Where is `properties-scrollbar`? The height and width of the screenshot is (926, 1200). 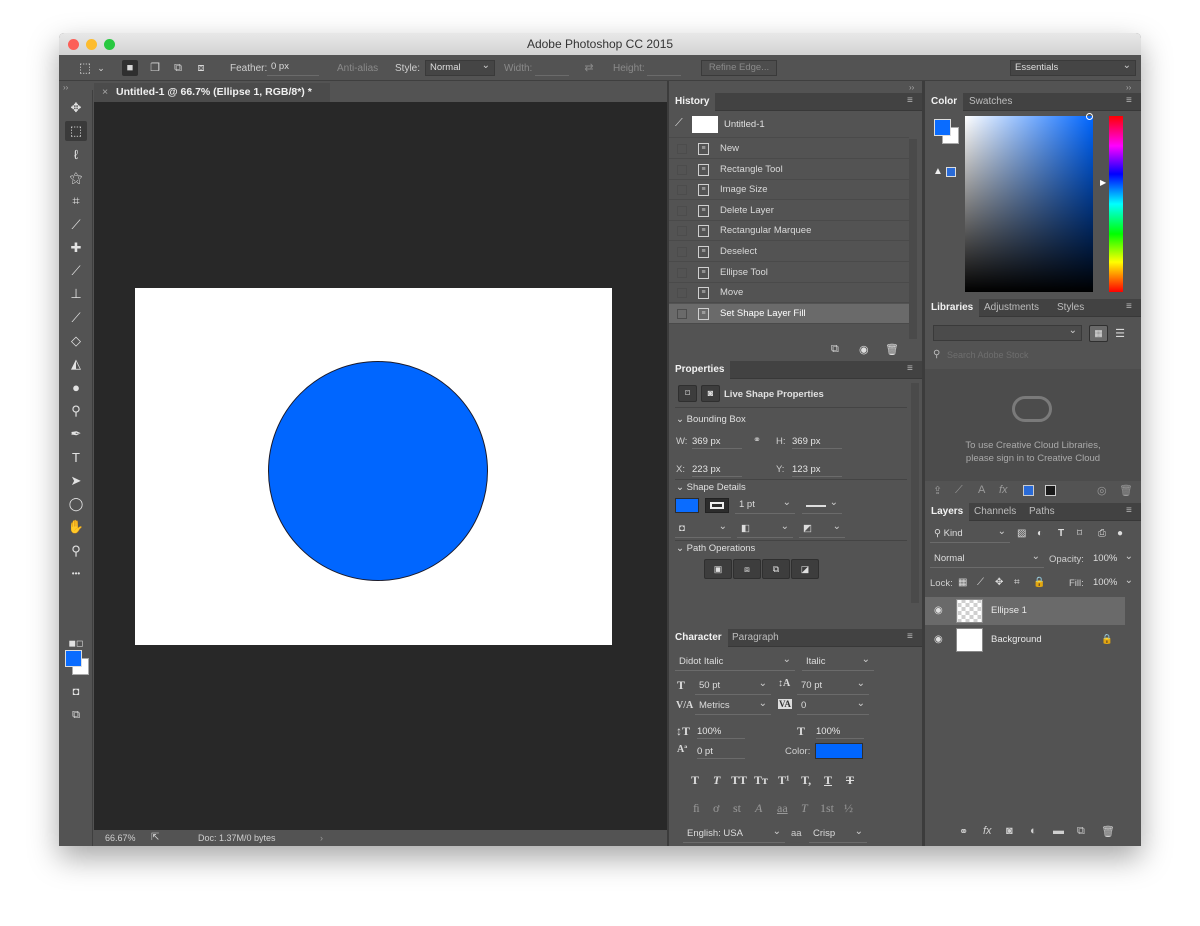
properties-scrollbar is located at coordinates (915, 493).